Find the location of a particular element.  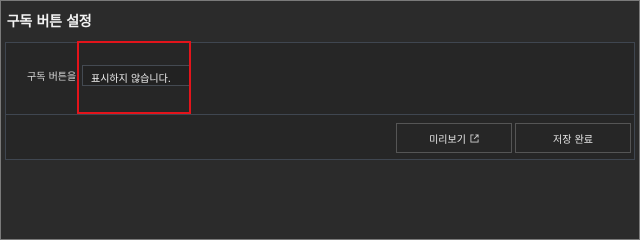

preview-button: 미리보기 is located at coordinates (454, 138).